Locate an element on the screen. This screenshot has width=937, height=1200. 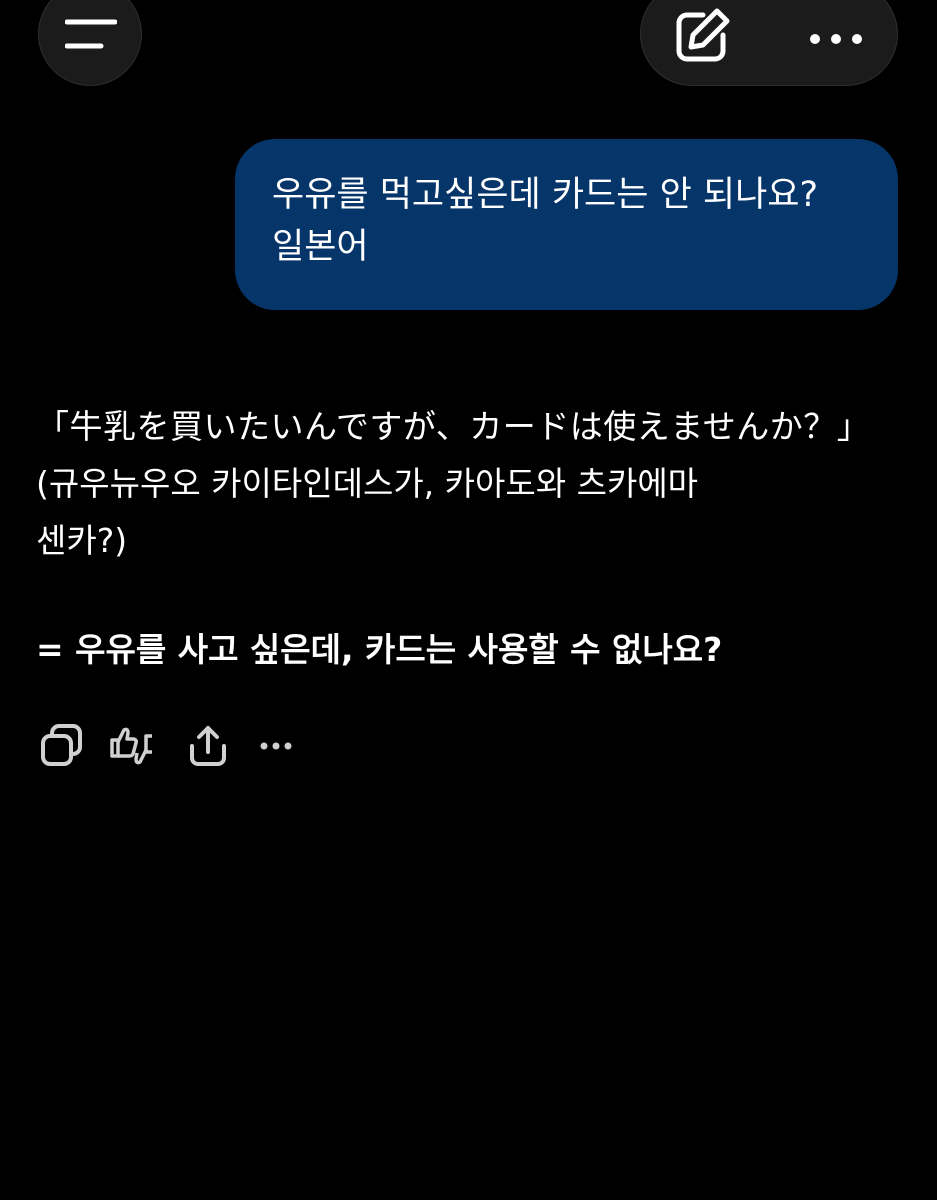
share-icon is located at coordinates (208, 746).